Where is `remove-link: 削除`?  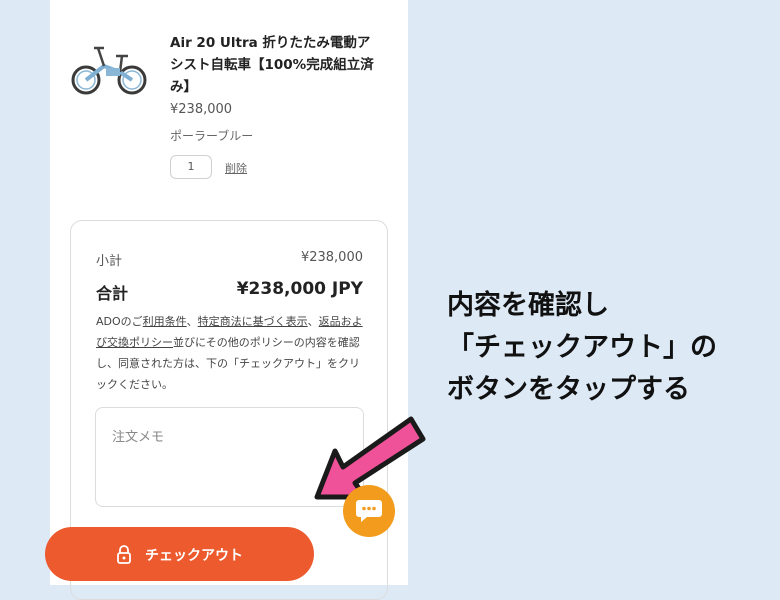 remove-link: 削除 is located at coordinates (236, 168).